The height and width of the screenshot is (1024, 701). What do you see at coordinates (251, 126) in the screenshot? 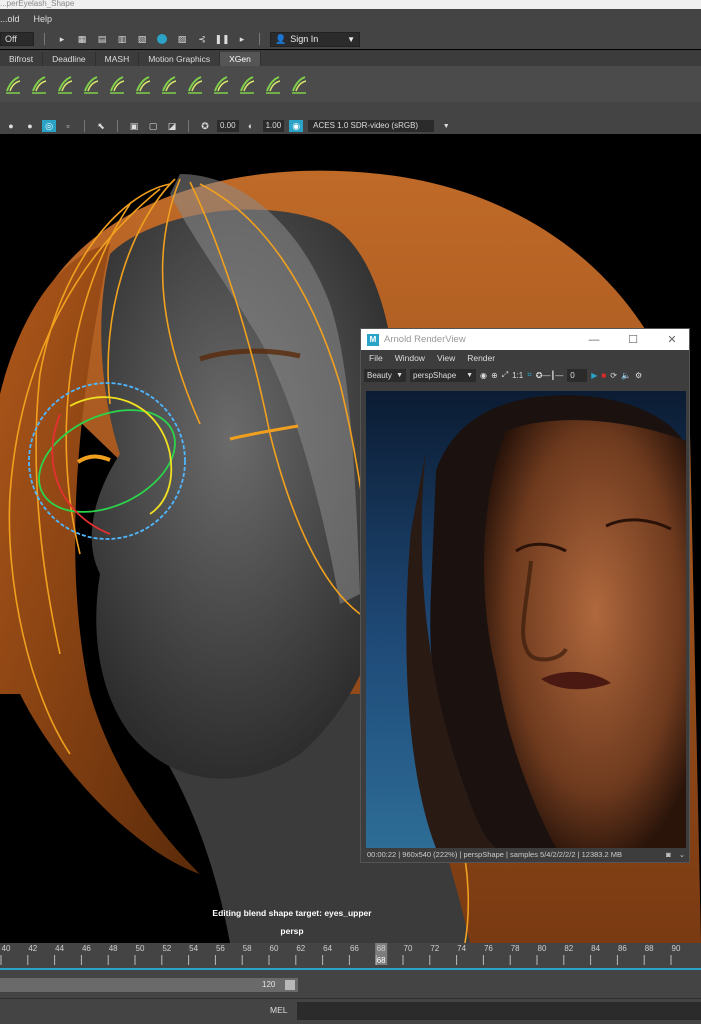
I see `gamma-icon: ◐` at bounding box center [251, 126].